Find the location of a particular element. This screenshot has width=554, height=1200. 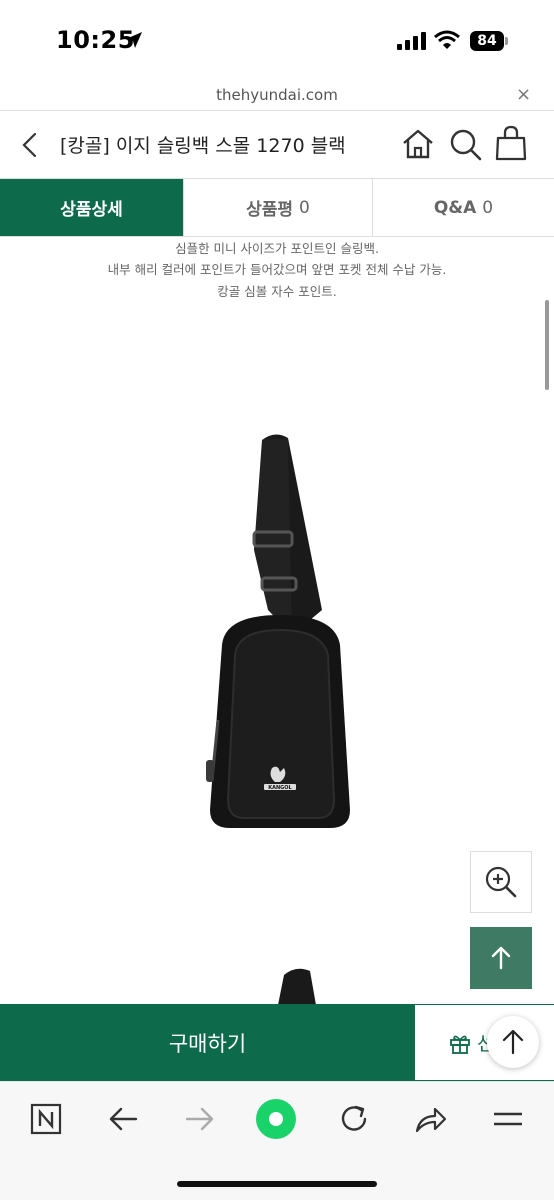

url-text: thehyundai.com is located at coordinates (277, 95).